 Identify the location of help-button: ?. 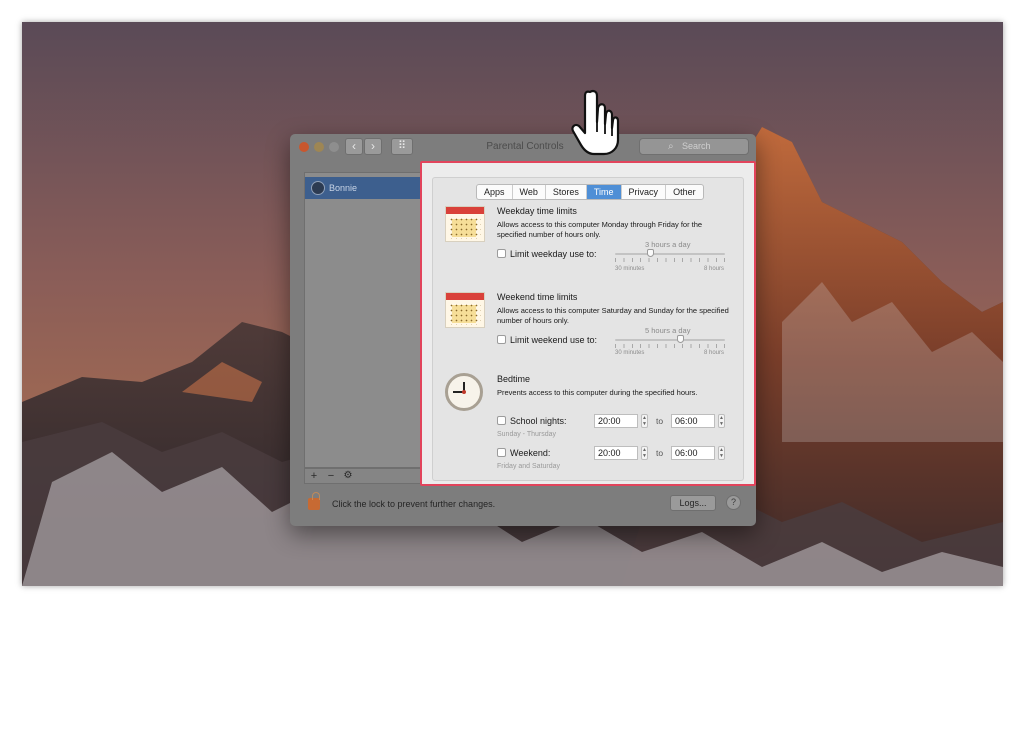
(733, 502).